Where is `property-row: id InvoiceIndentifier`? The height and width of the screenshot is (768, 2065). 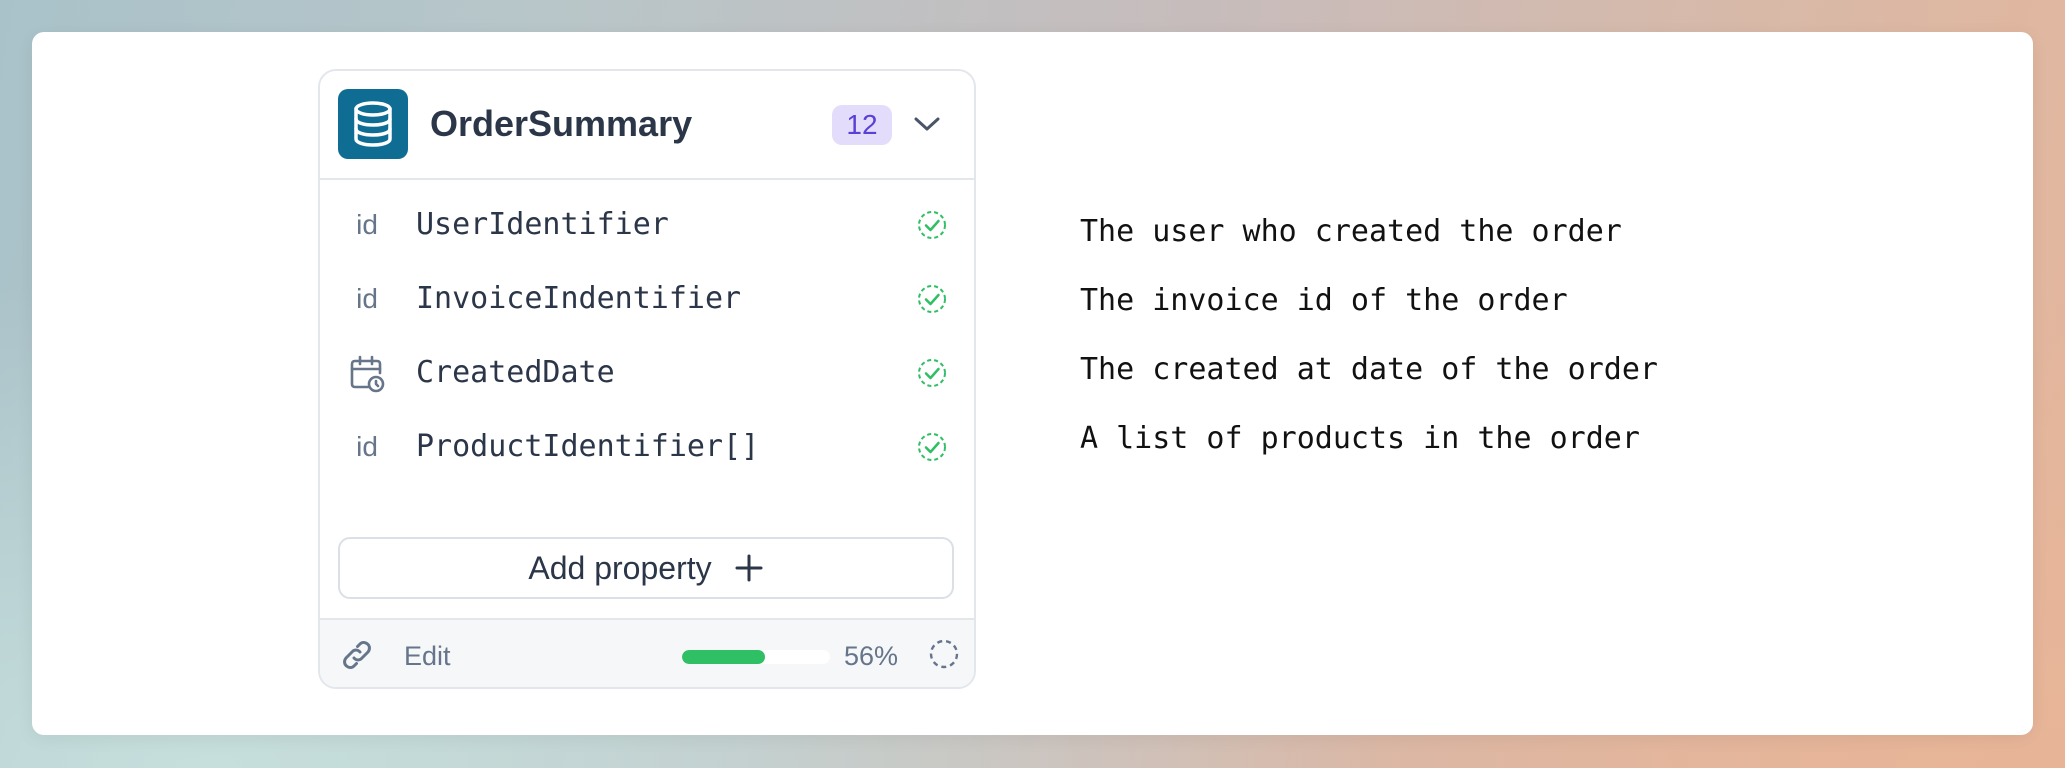
property-row: id InvoiceIndentifier is located at coordinates (647, 299).